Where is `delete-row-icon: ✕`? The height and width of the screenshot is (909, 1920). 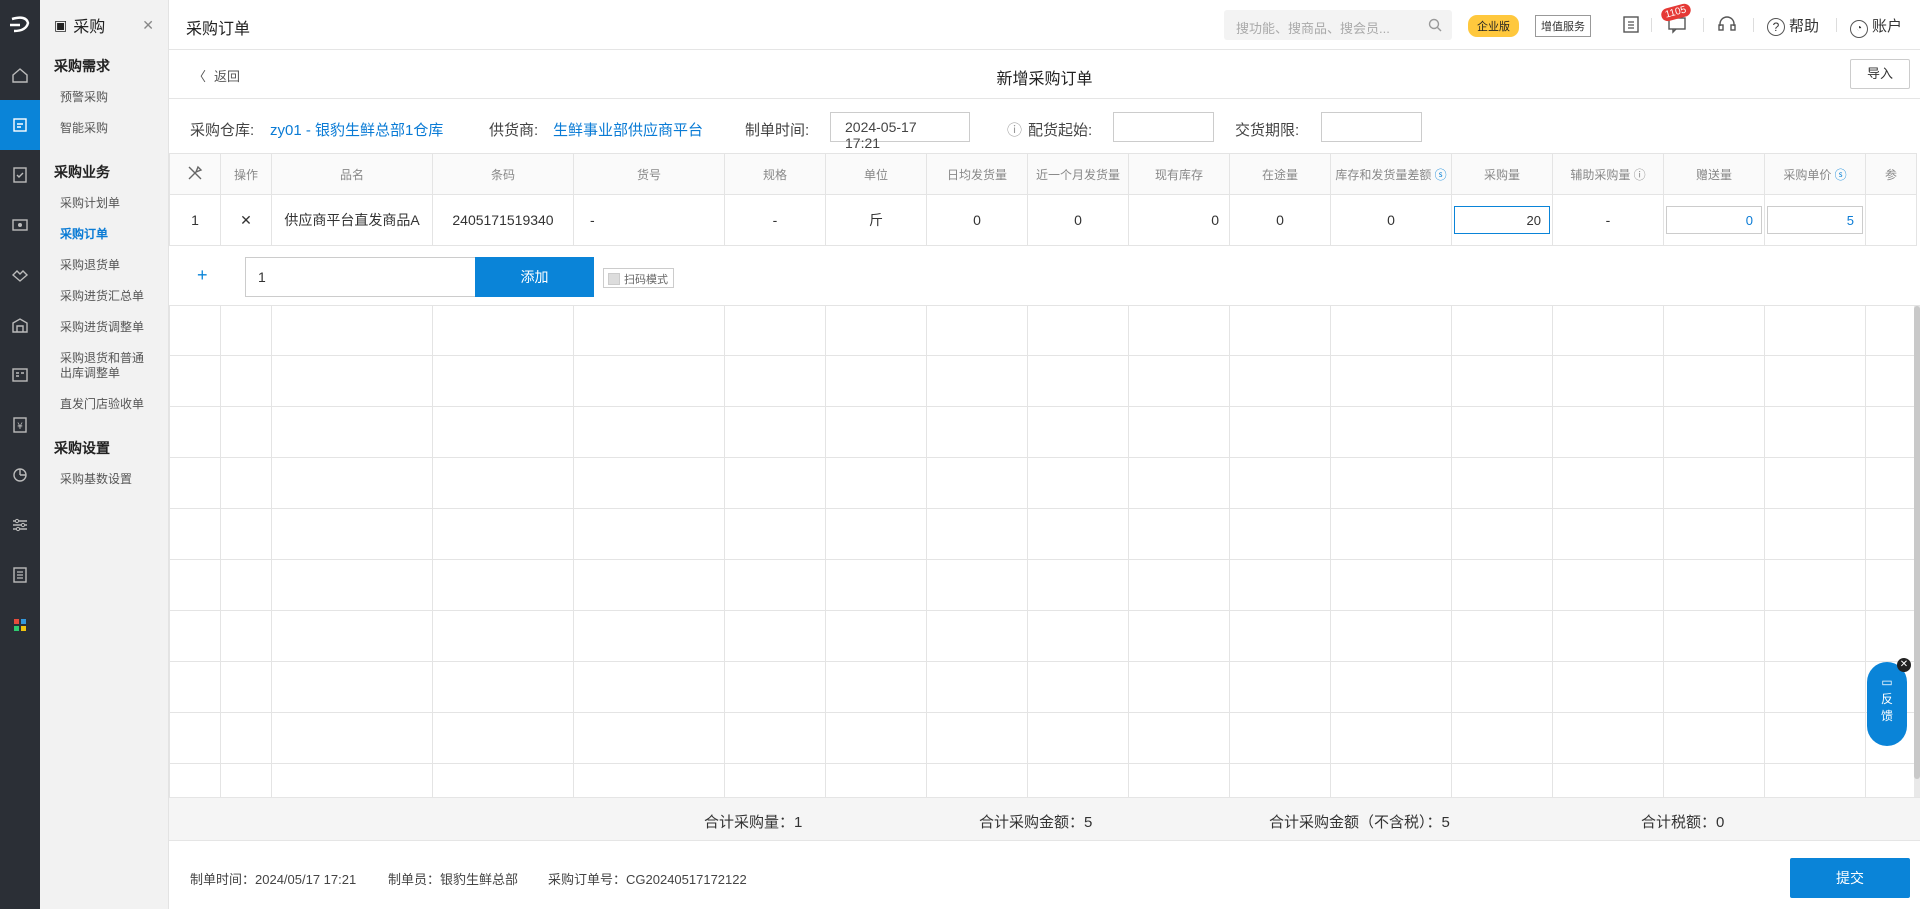 delete-row-icon: ✕ is located at coordinates (246, 220).